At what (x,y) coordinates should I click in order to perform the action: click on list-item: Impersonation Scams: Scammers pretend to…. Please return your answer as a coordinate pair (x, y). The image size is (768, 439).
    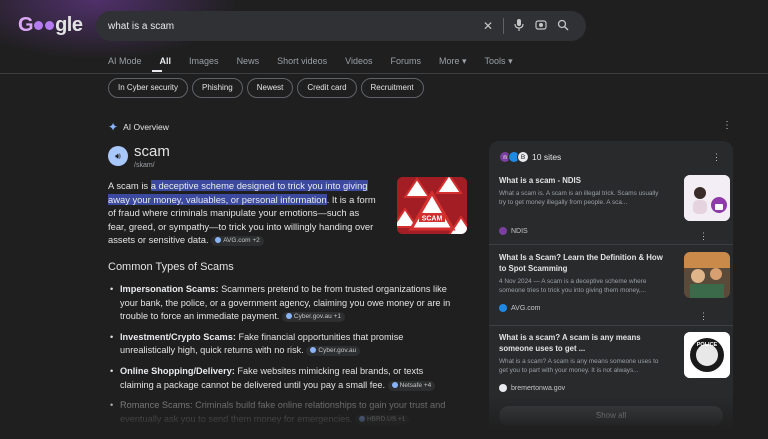
    Looking at the image, I should click on (283, 303).